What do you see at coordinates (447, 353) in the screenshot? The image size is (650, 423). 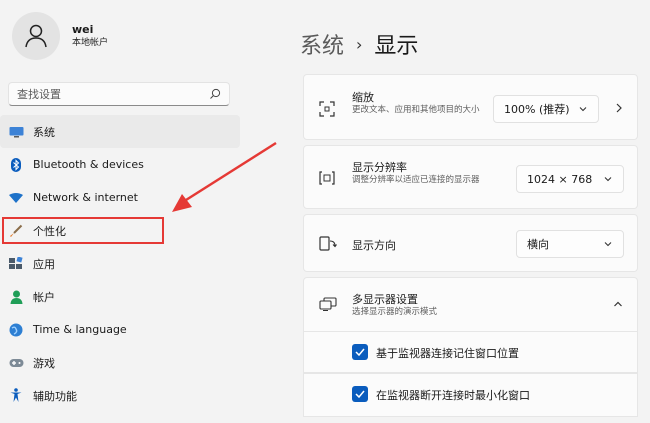 I see `remember-window-locations-label: 基于监视器连接记住窗口位置` at bounding box center [447, 353].